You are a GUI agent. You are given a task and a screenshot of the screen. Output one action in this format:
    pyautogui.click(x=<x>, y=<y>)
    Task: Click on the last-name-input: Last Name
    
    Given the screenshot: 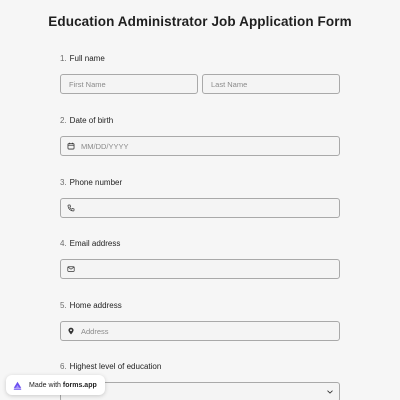 What is the action you would take?
    pyautogui.click(x=271, y=84)
    